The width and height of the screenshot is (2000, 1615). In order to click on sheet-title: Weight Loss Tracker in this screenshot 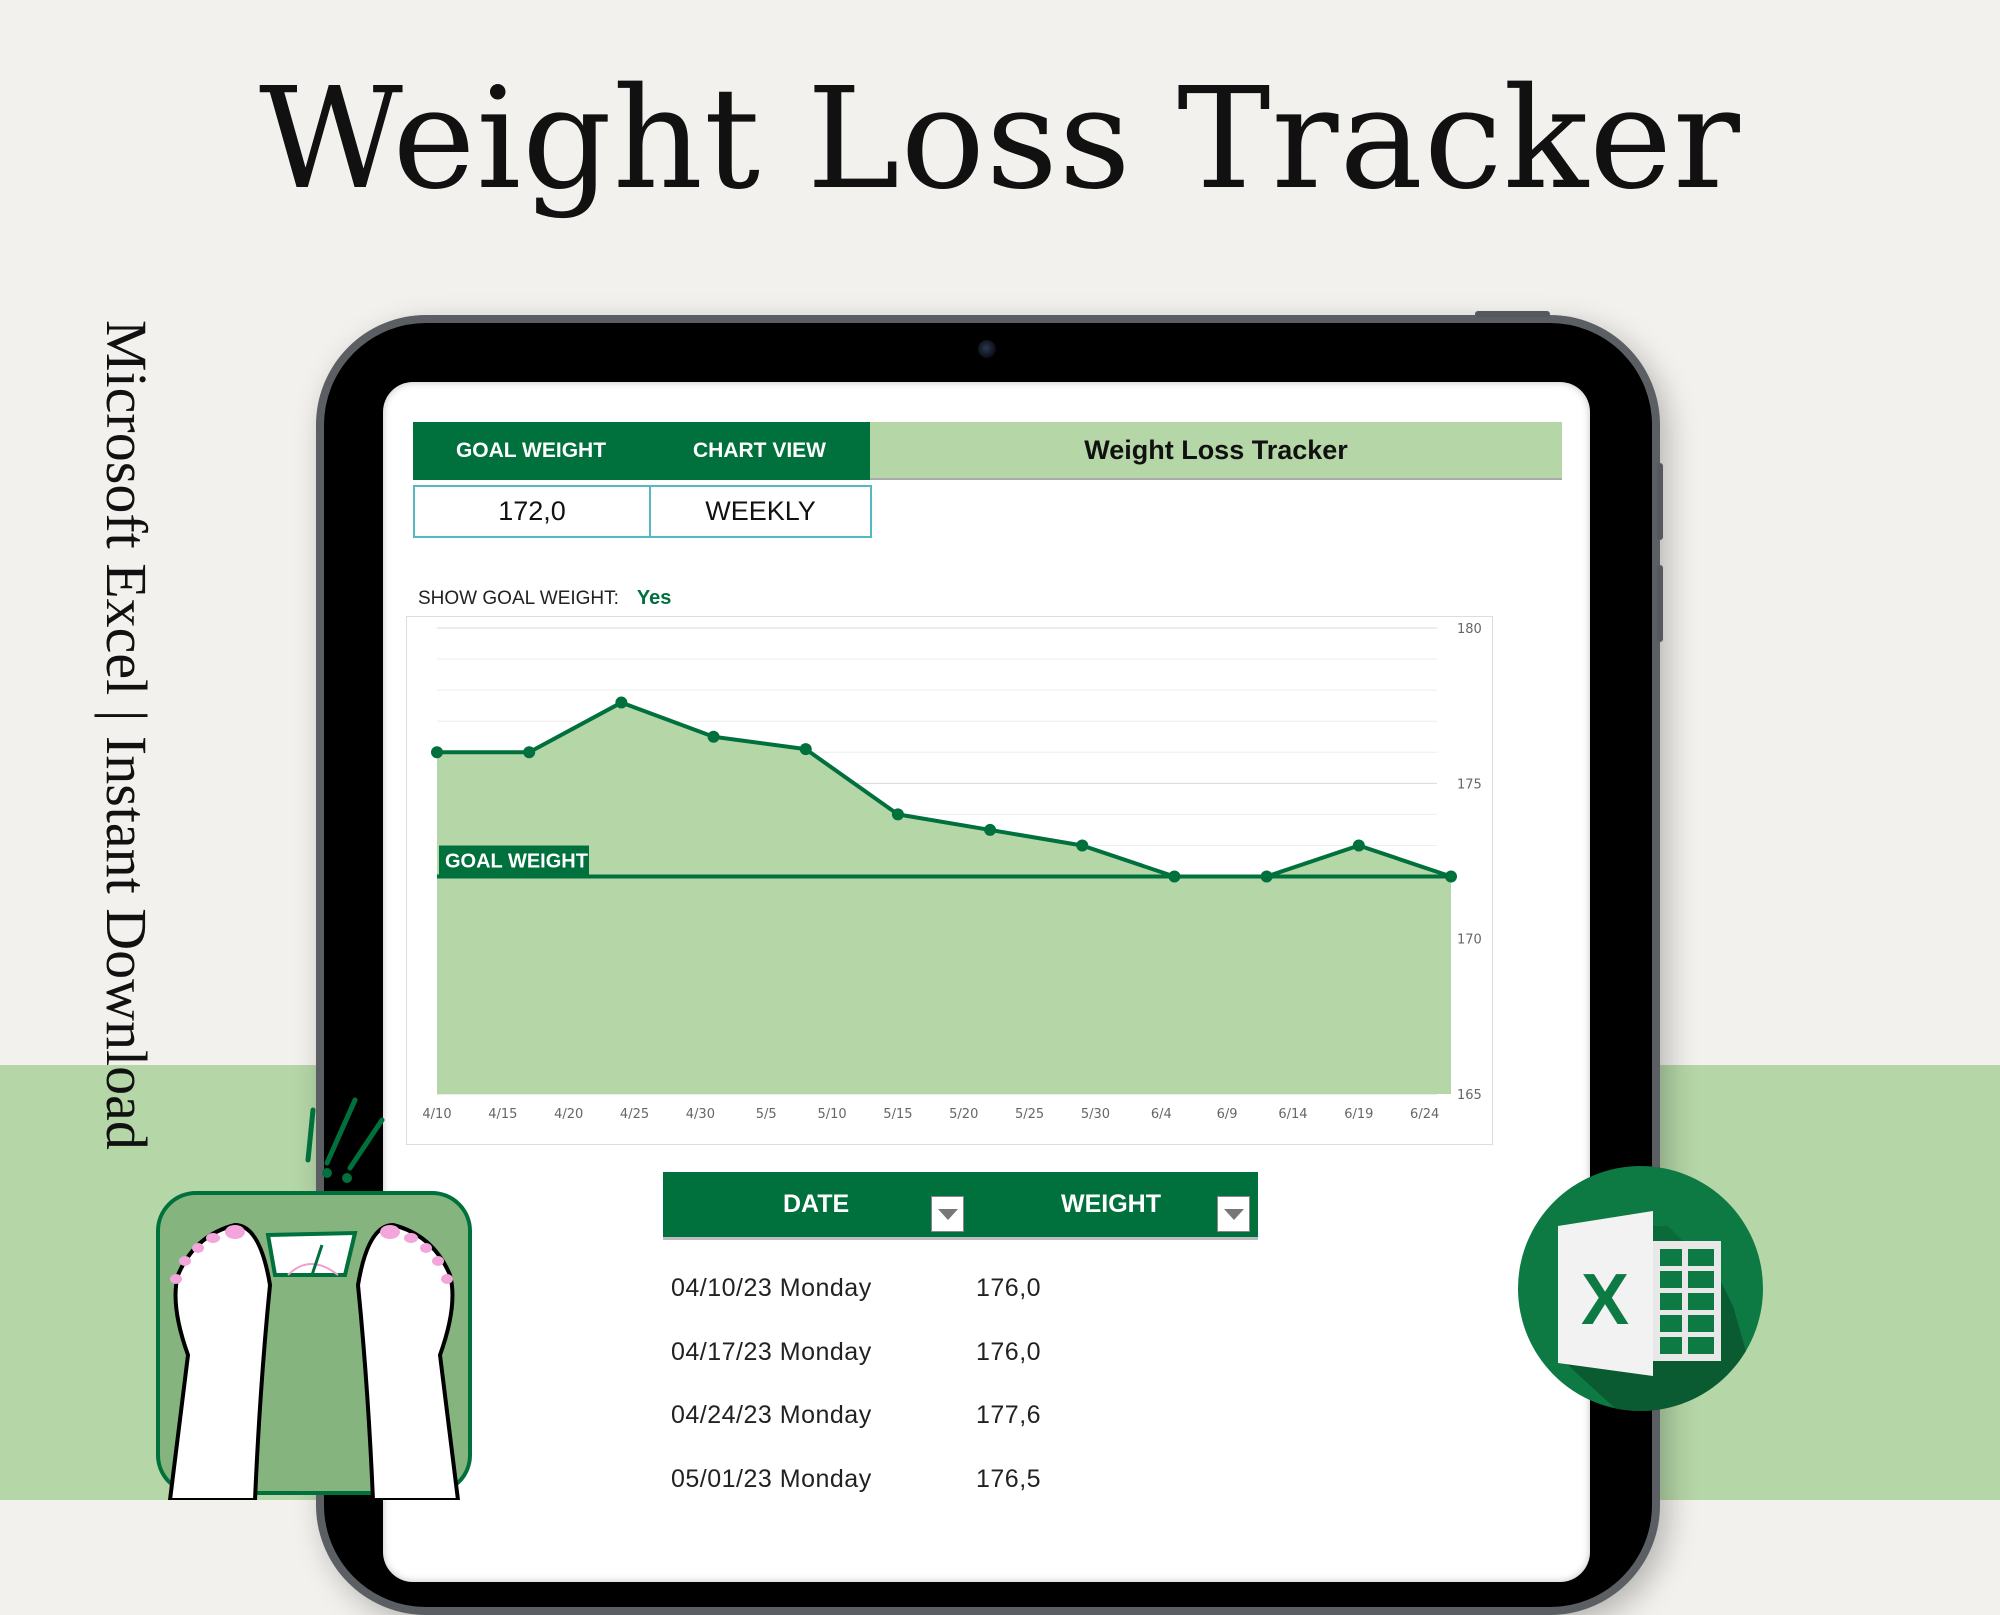, I will do `click(1216, 451)`.